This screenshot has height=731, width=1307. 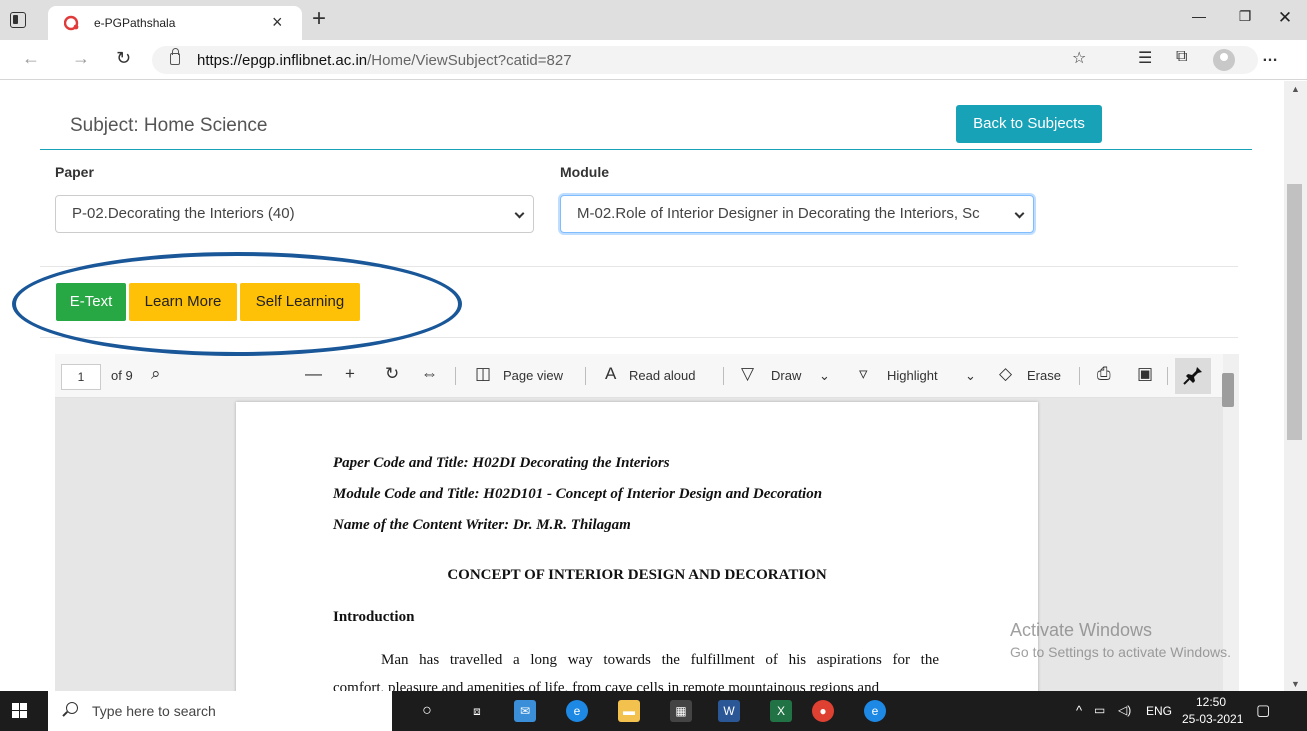 I want to click on site-favicon-icon, so click(x=71, y=23).